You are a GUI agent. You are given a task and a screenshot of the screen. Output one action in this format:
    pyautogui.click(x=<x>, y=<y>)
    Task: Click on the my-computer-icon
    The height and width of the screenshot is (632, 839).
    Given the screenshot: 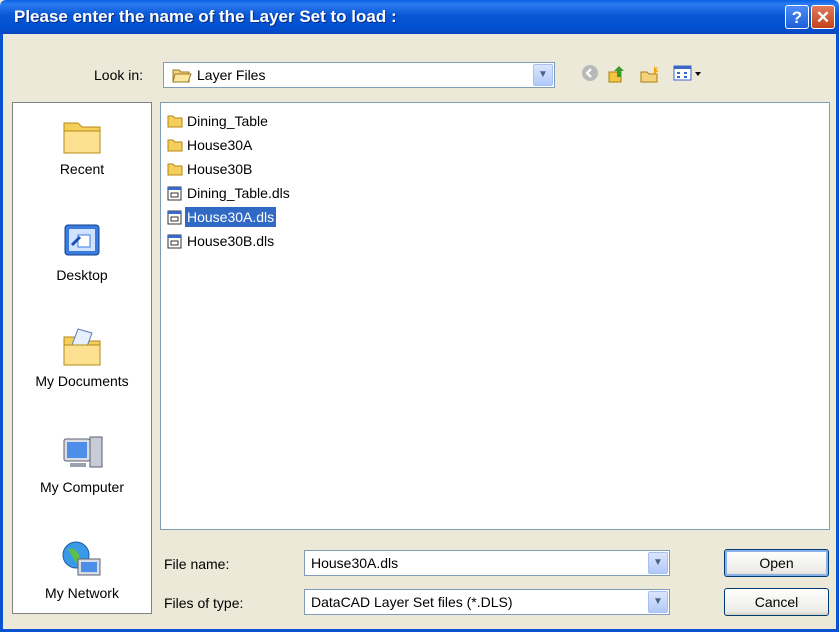 What is the action you would take?
    pyautogui.click(x=83, y=452)
    